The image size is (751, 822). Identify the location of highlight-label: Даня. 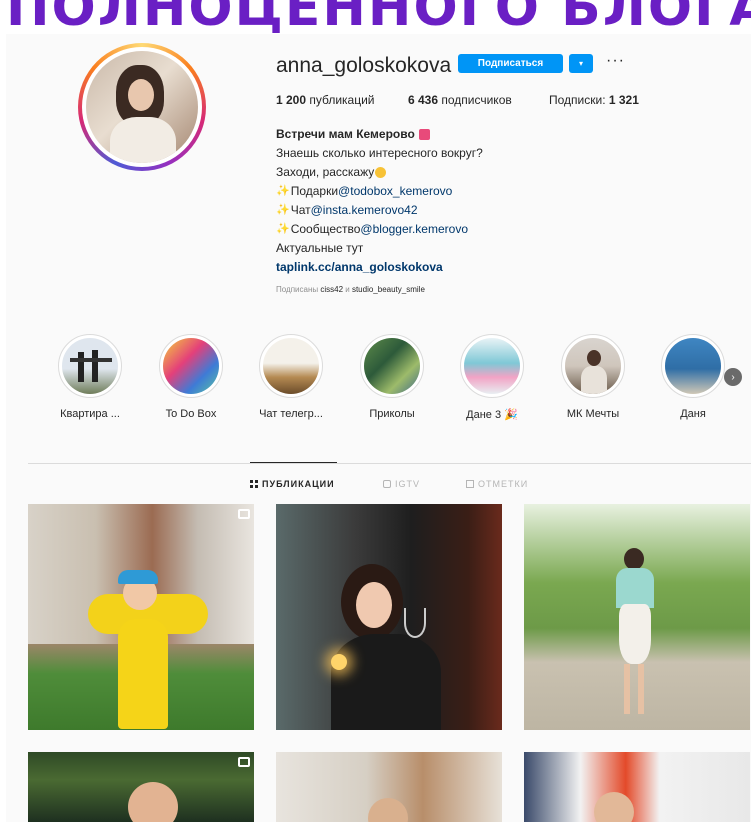
(693, 414).